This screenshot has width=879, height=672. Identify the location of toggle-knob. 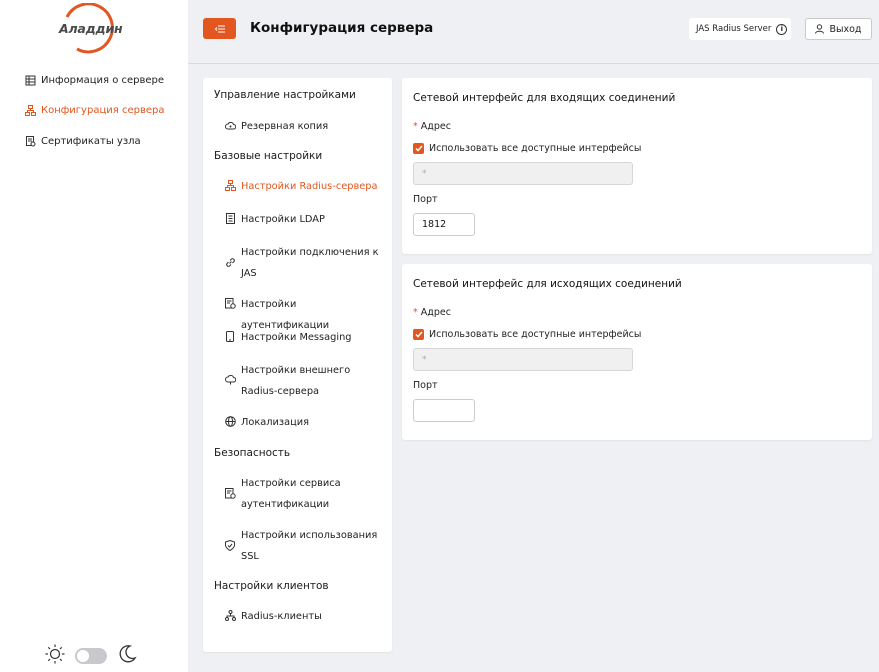
(83, 655).